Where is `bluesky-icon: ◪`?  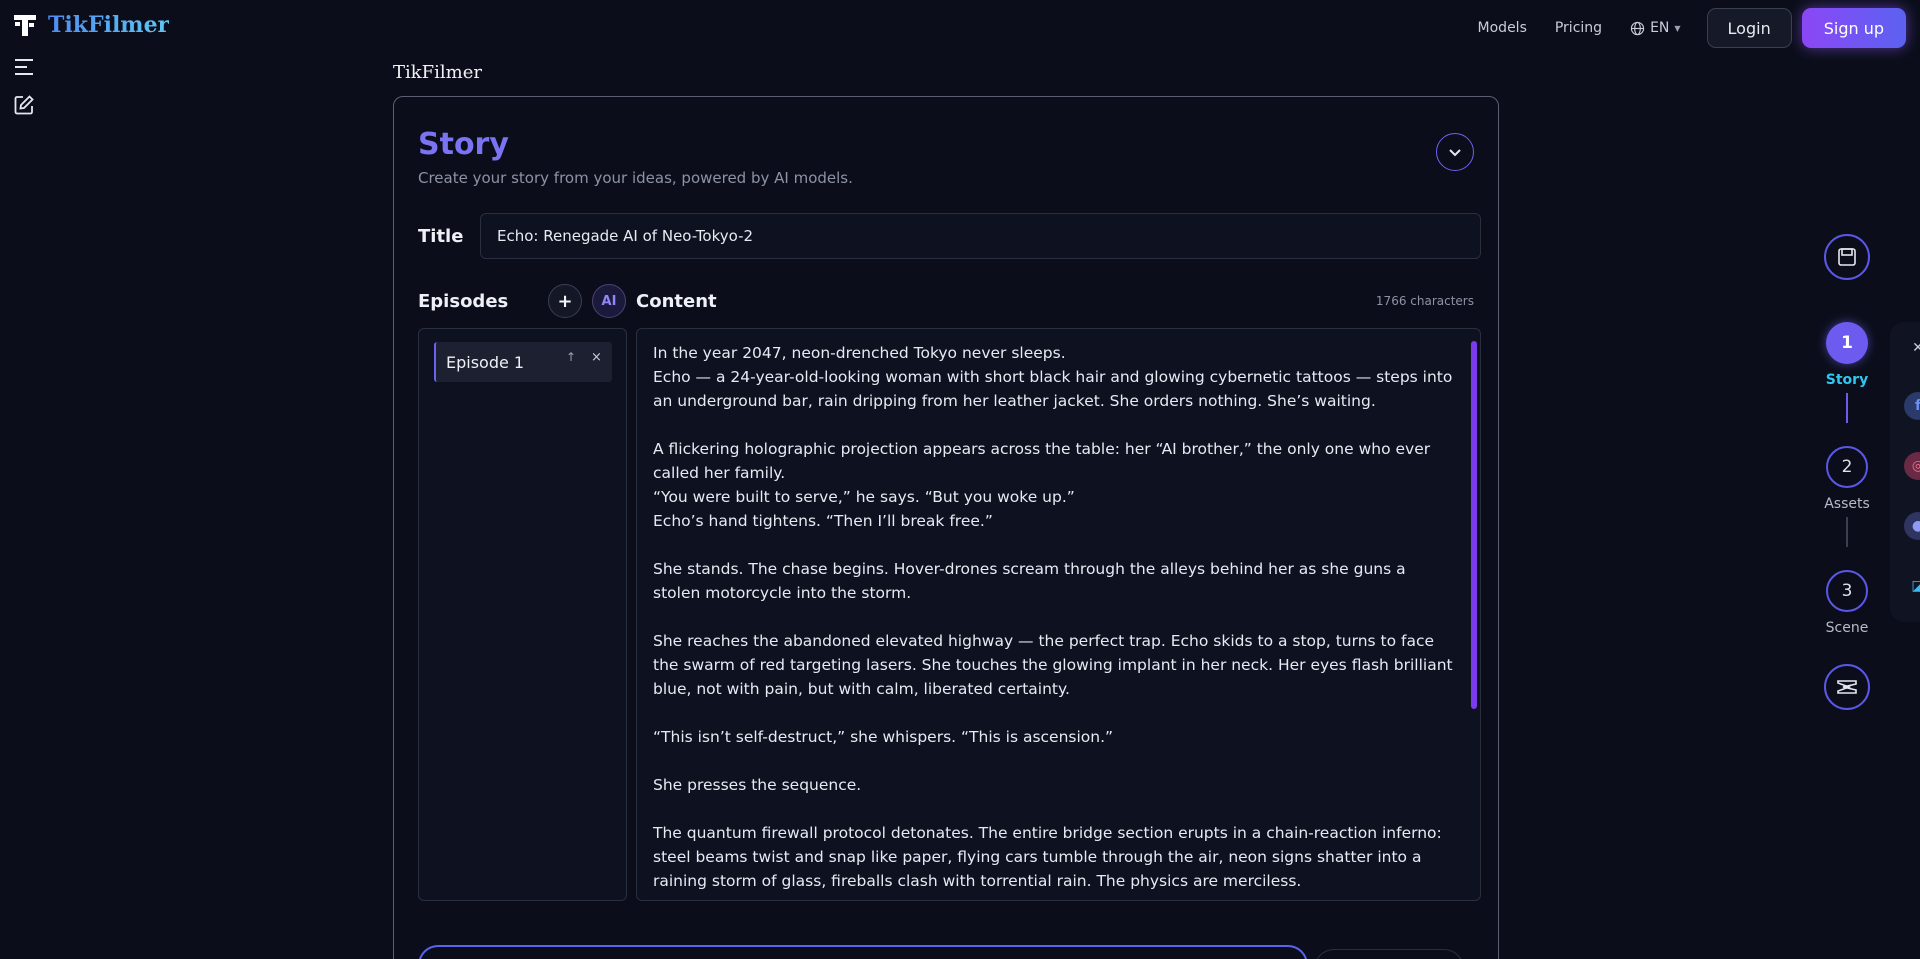 bluesky-icon: ◪ is located at coordinates (1912, 586).